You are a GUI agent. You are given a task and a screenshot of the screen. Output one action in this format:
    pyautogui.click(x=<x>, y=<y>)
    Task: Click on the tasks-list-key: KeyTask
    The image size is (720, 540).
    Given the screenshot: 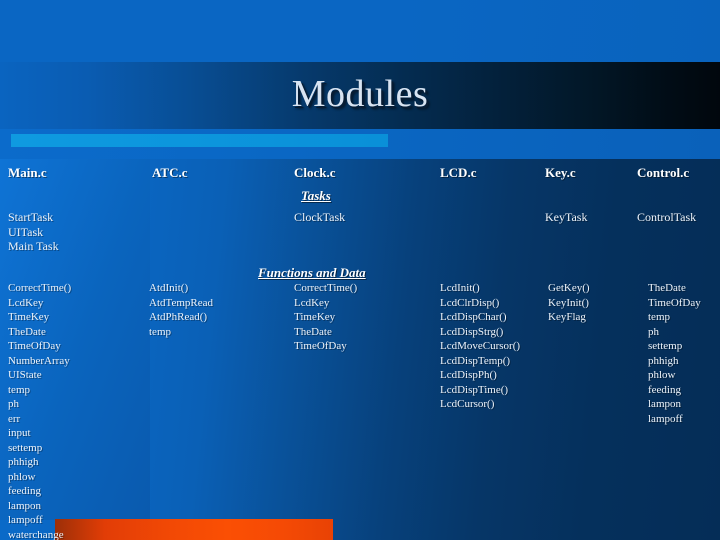 What is the action you would take?
    pyautogui.click(x=566, y=217)
    